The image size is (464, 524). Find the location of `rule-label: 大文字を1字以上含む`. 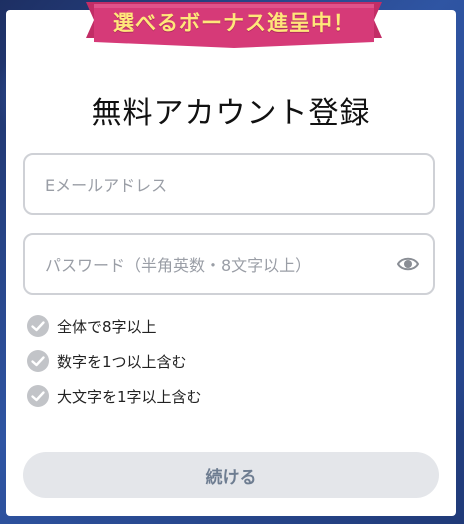

rule-label: 大文字を1字以上含む is located at coordinates (129, 397).